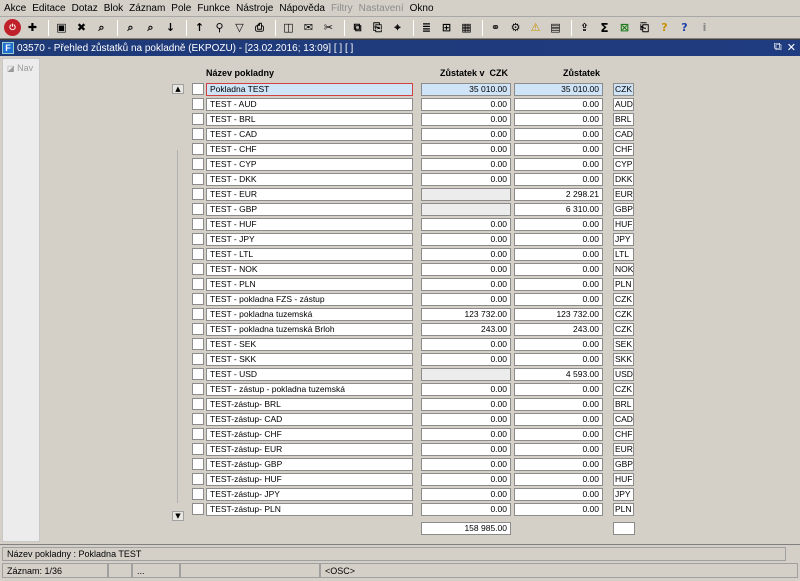 Image resolution: width=800 pixels, height=581 pixels. I want to click on cell-currency: USD, so click(623, 374).